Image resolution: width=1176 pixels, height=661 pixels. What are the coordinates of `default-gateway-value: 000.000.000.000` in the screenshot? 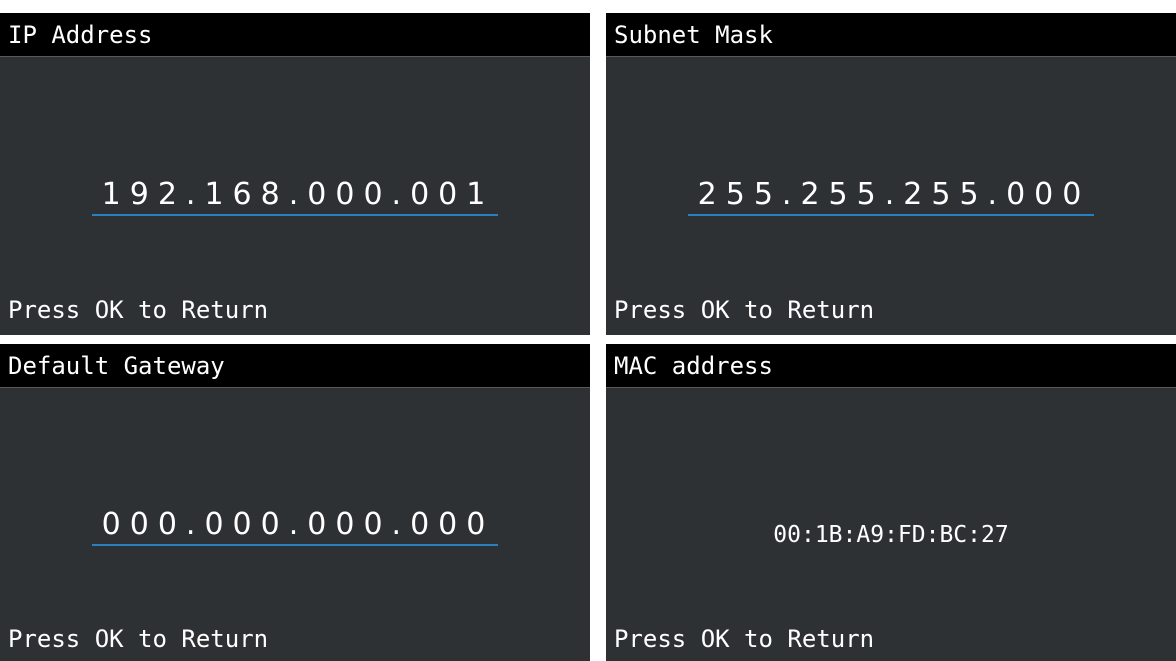 It's located at (295, 527).